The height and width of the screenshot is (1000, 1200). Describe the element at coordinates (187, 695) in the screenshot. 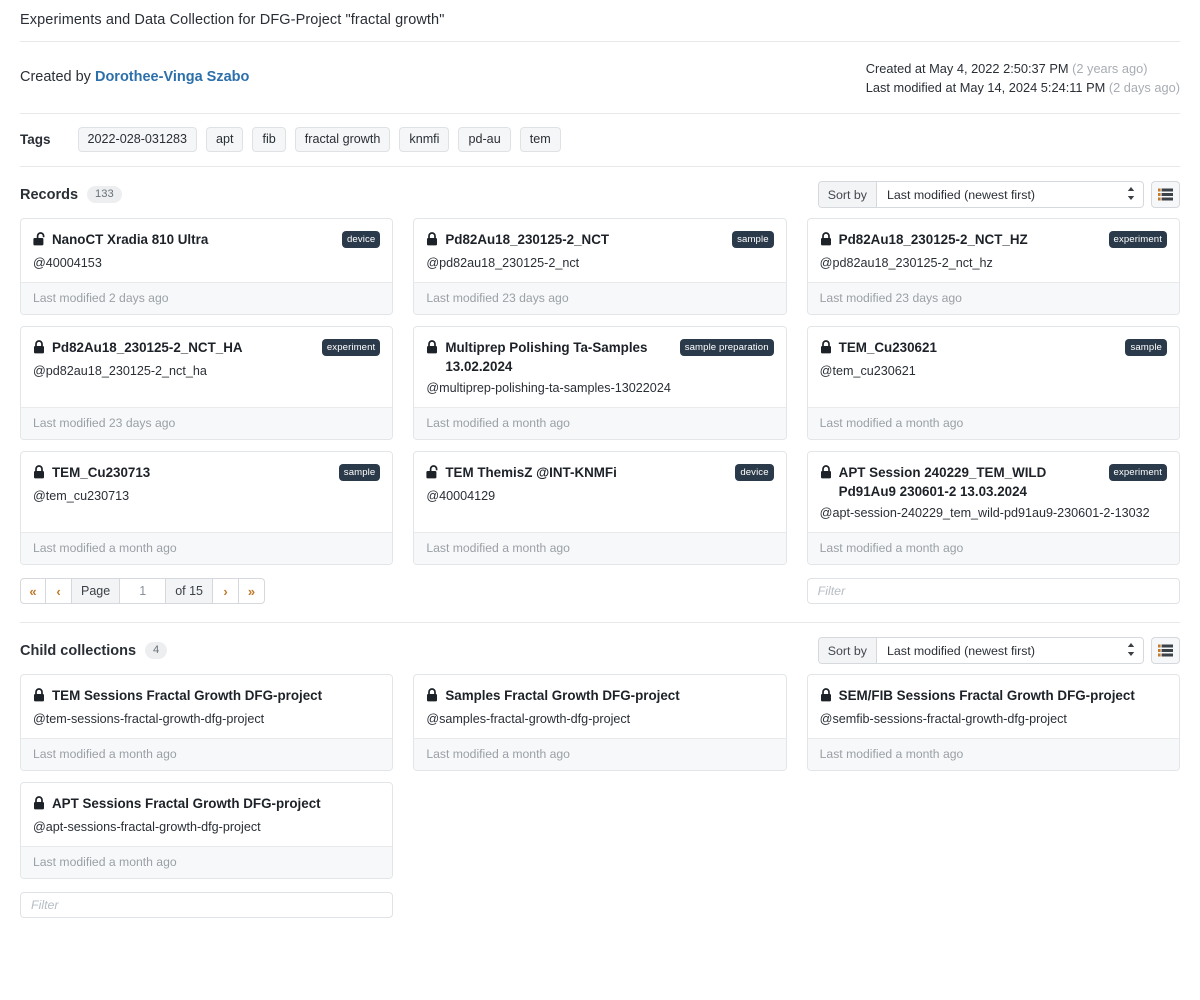

I see `card-title-text: TEM Sessions Fractal Growth DFG-project` at that location.